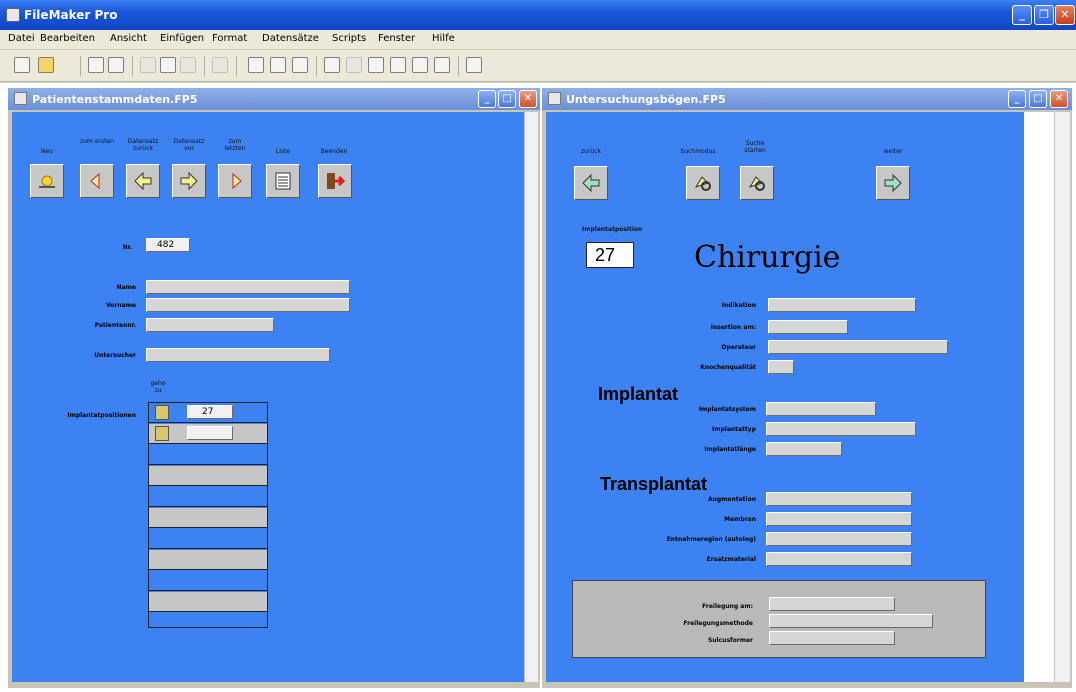 The image size is (1076, 692). I want to click on ersatzmaterial-field, so click(839, 559).